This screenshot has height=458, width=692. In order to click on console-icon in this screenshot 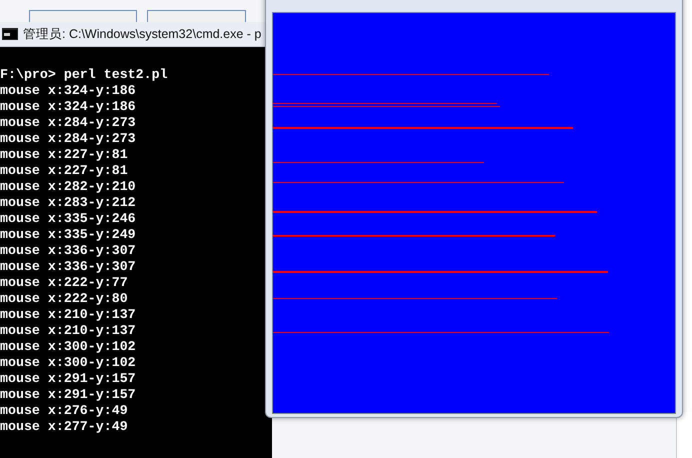, I will do `click(10, 34)`.